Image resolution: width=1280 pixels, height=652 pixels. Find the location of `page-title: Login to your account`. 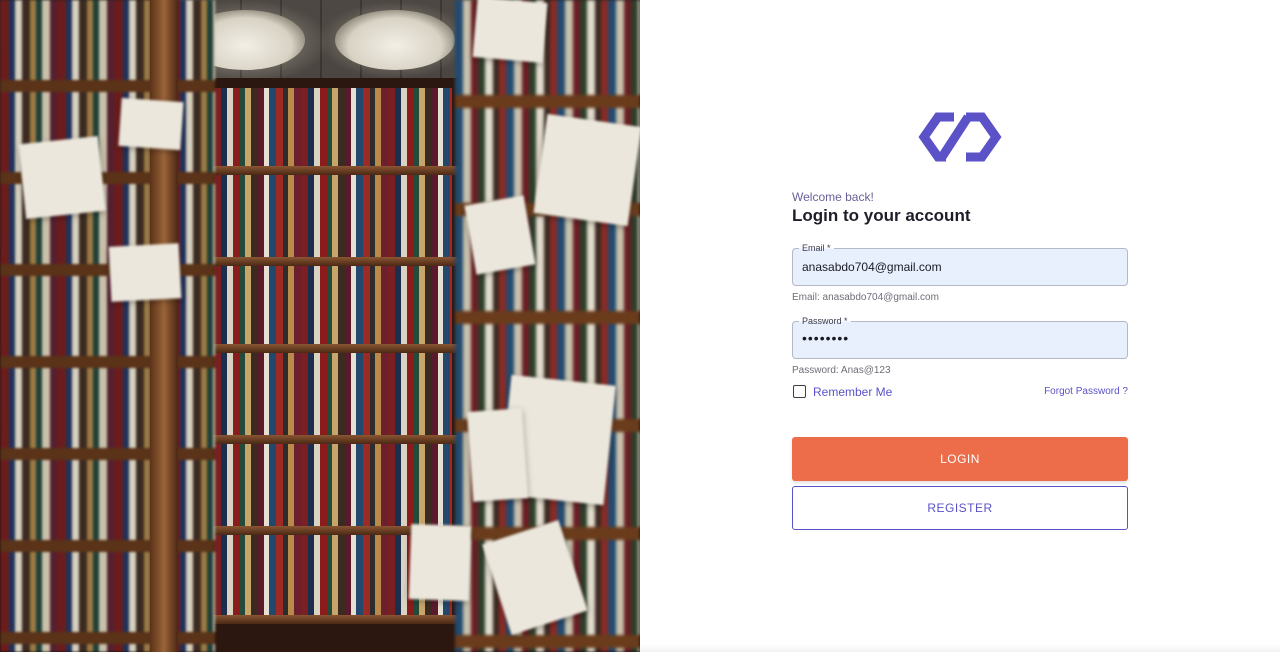

page-title: Login to your account is located at coordinates (881, 215).